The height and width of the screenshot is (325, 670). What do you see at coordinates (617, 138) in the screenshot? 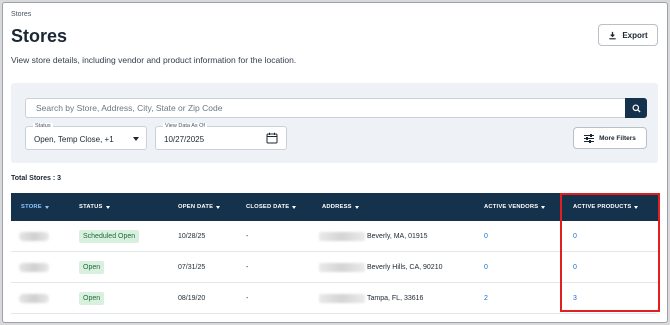
I see `more-filters-label: More Filters` at bounding box center [617, 138].